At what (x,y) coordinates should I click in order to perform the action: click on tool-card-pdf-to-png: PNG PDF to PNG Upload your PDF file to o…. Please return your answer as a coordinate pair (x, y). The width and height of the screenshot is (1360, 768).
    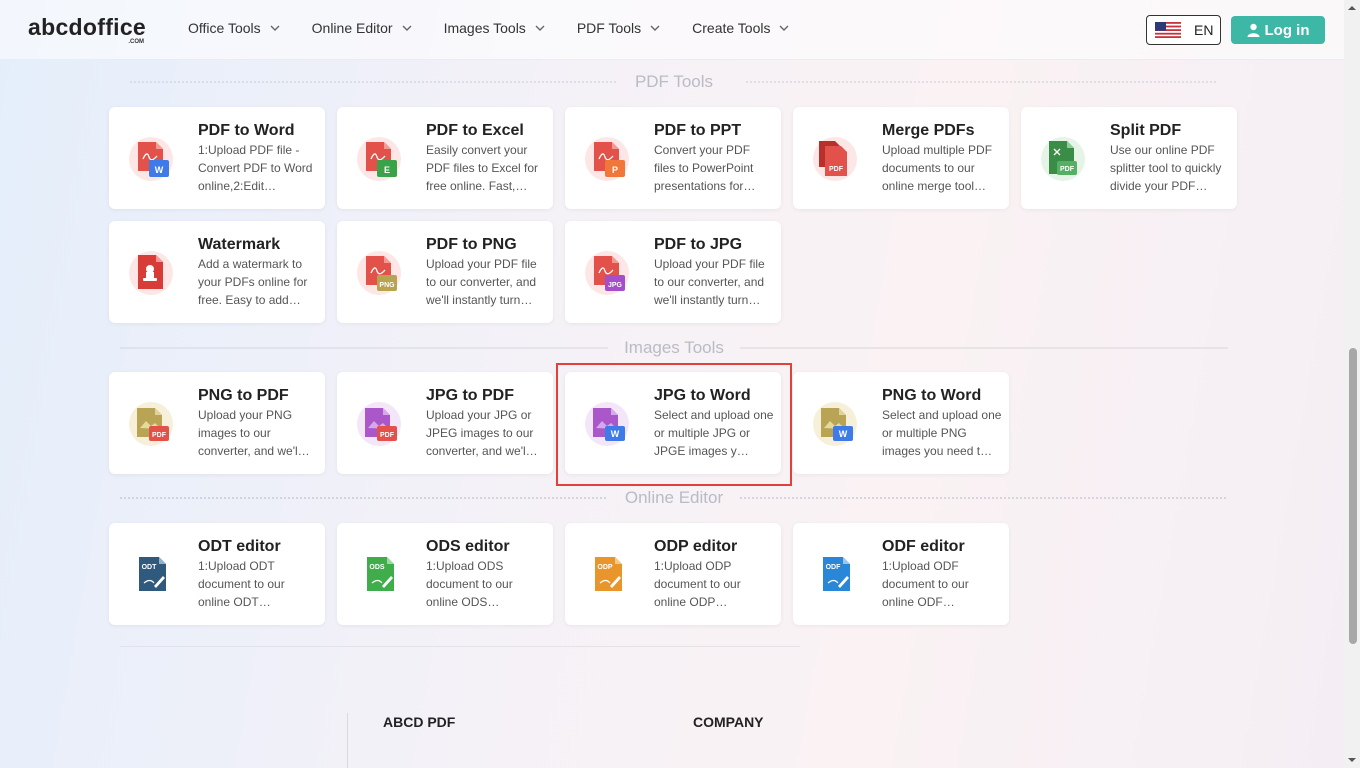
    Looking at the image, I should click on (445, 272).